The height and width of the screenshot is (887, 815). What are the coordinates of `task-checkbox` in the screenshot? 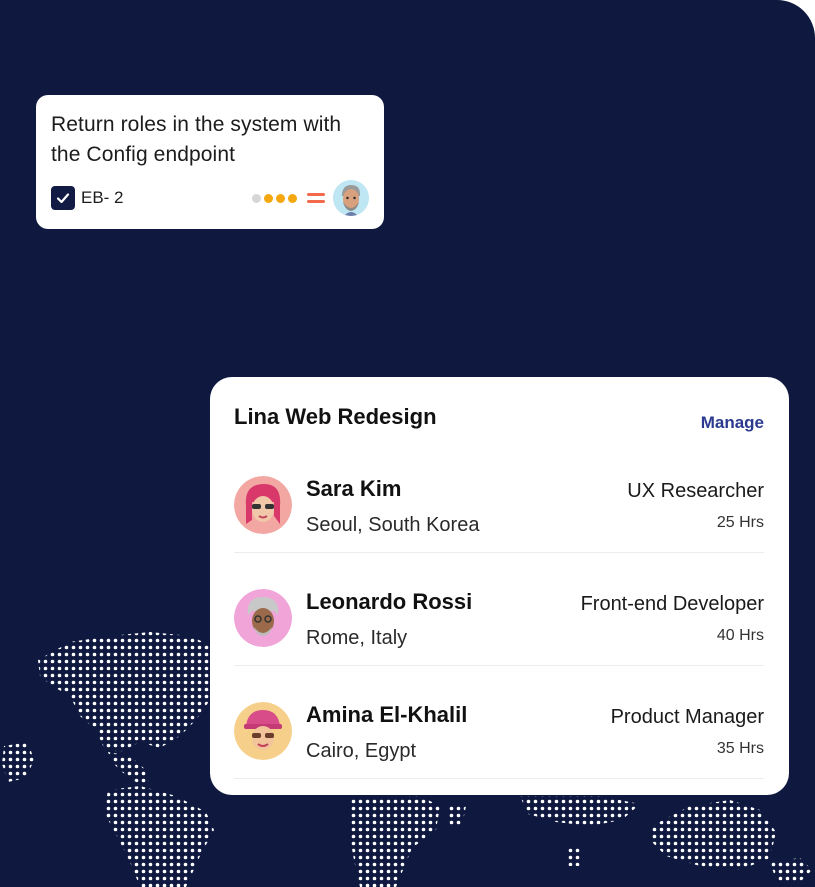 It's located at (63, 198).